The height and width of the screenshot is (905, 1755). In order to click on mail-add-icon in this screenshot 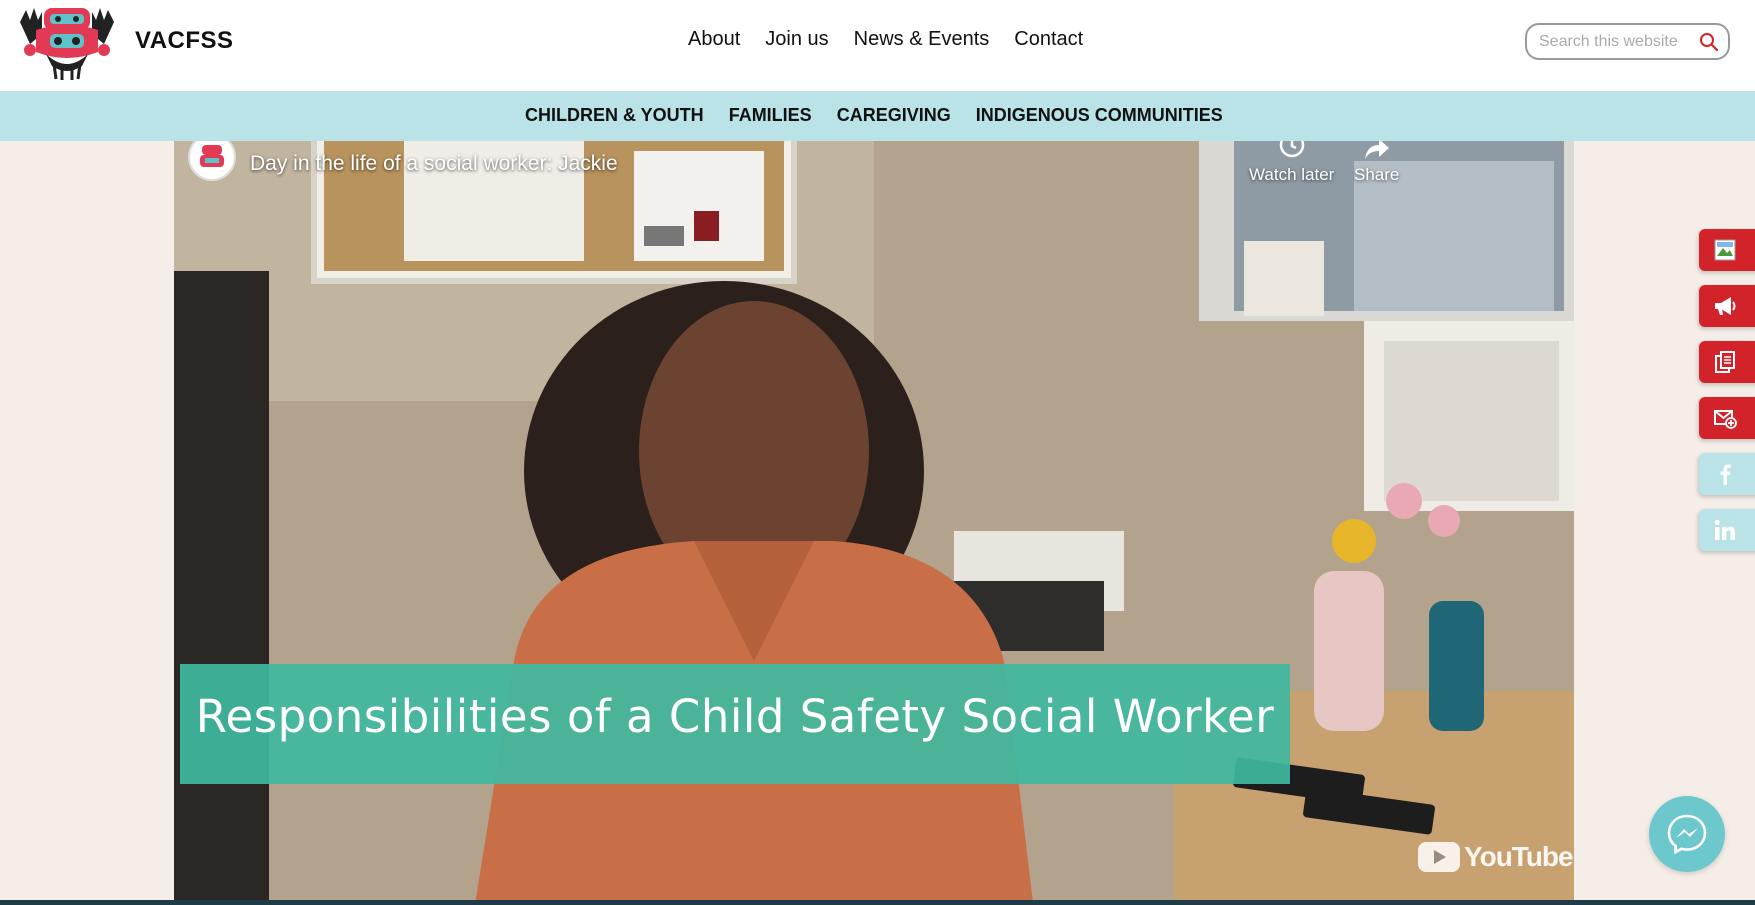, I will do `click(1725, 419)`.